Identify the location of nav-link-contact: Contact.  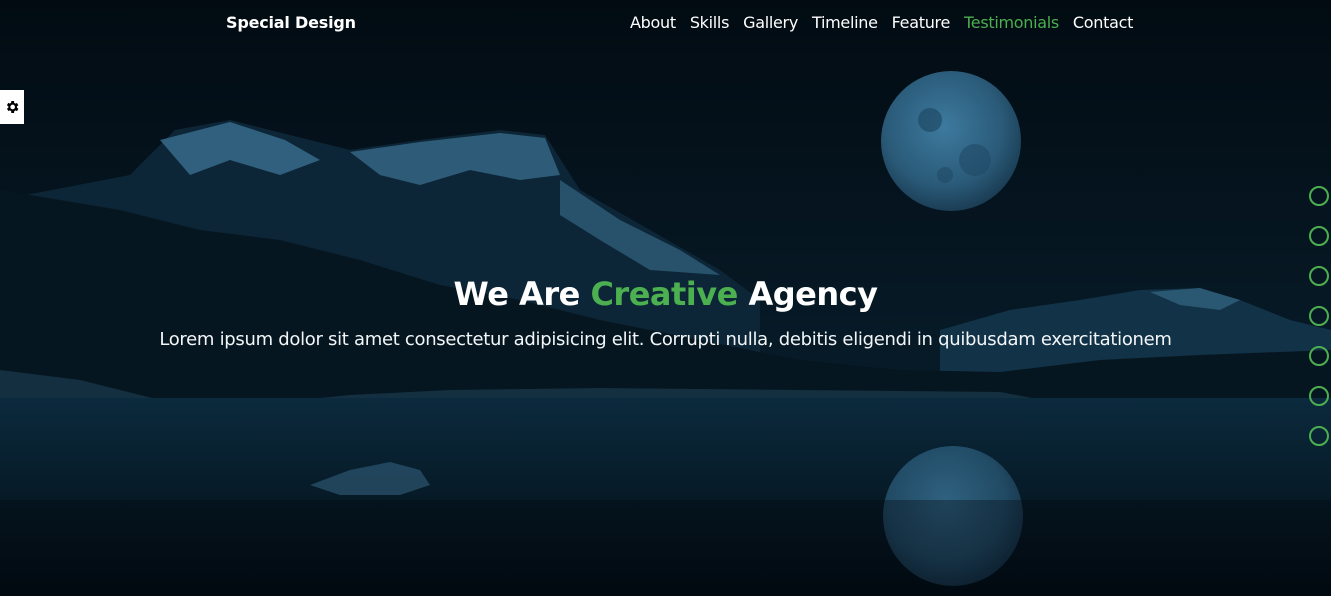
(1103, 22).